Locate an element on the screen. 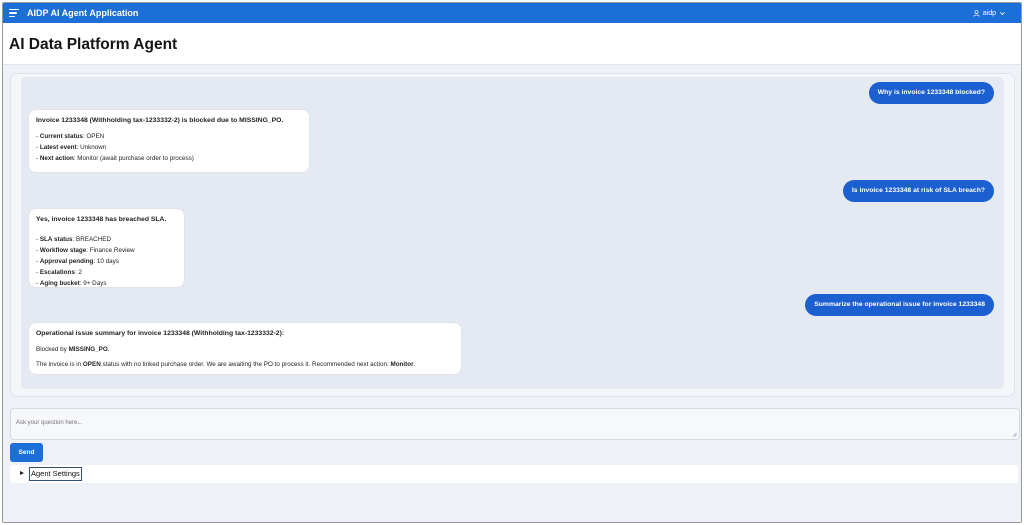 The height and width of the screenshot is (525, 1024). agent-message-heading: Yes, invoice 1233348 has breached SLA. is located at coordinates (101, 219).